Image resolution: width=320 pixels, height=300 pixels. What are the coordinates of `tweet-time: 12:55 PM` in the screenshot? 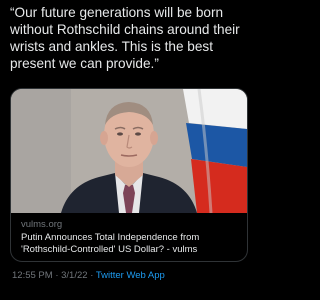 It's located at (32, 275).